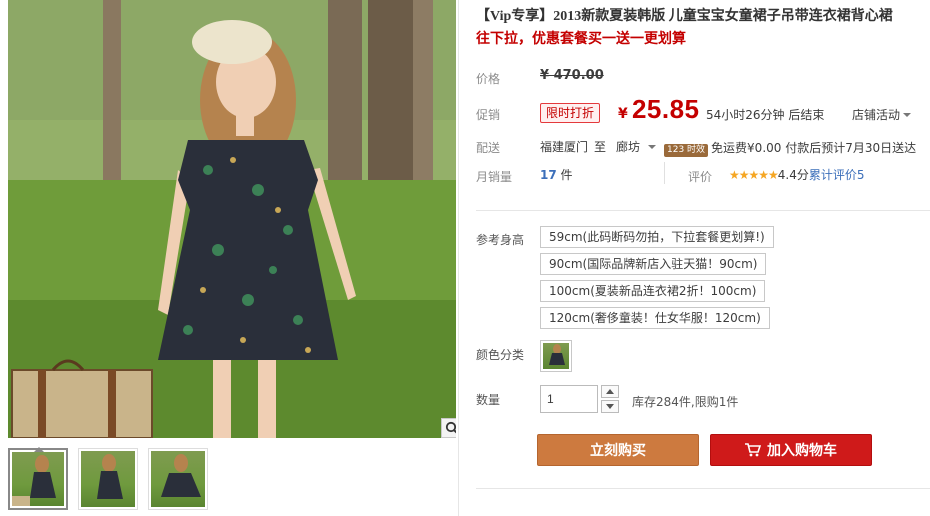 The height and width of the screenshot is (516, 930). I want to click on sale-tag-wrap: 限时打折, so click(570, 113).